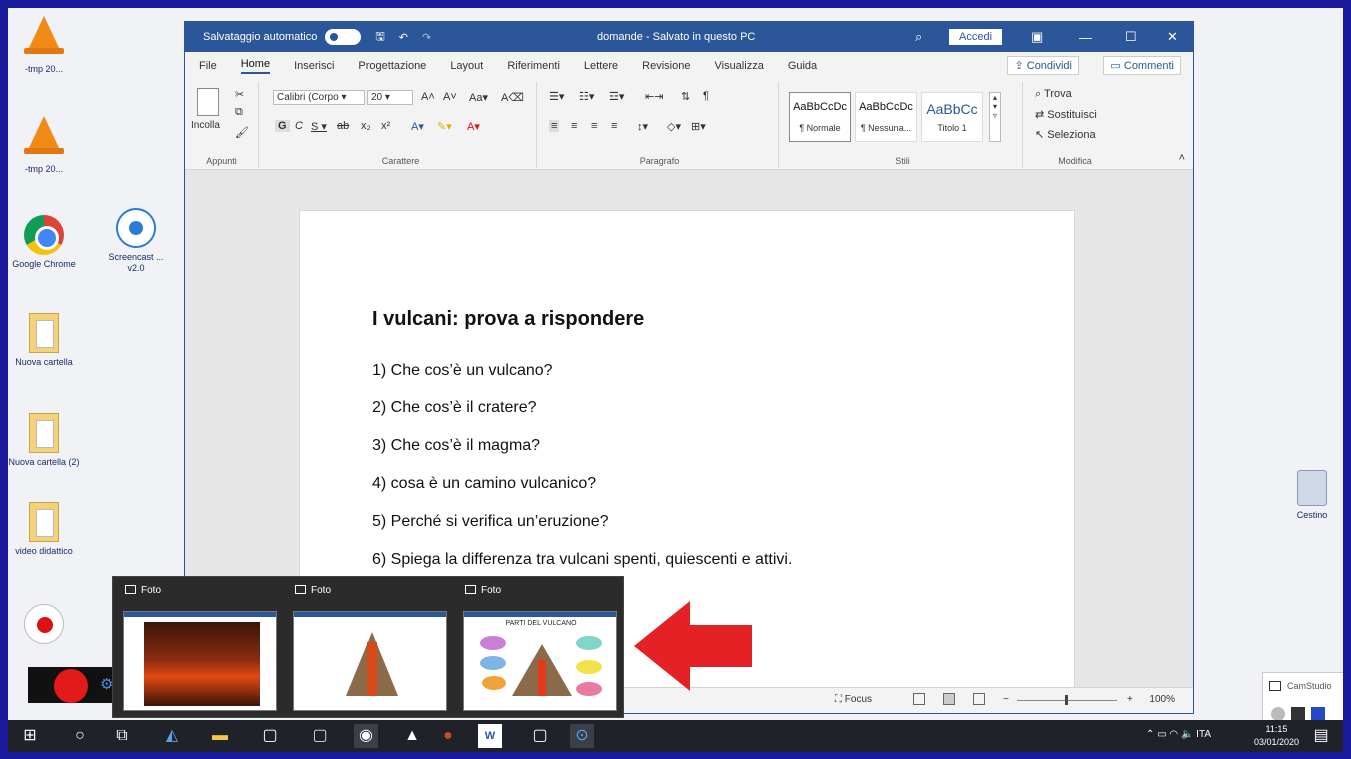 Image resolution: width=1351 pixels, height=759 pixels. What do you see at coordinates (918, 37) in the screenshot?
I see `search-icon: ⌕` at bounding box center [918, 37].